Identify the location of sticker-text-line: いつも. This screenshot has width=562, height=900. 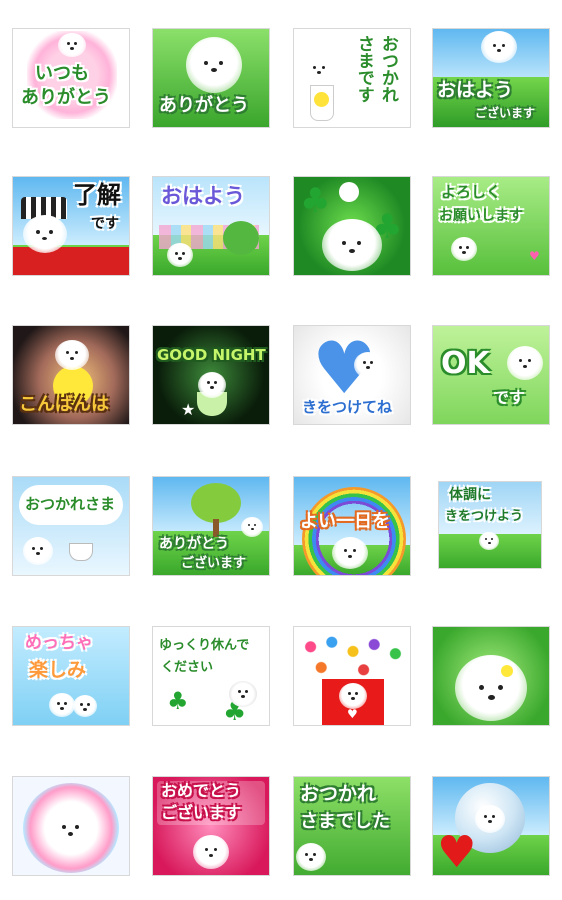
(62, 73).